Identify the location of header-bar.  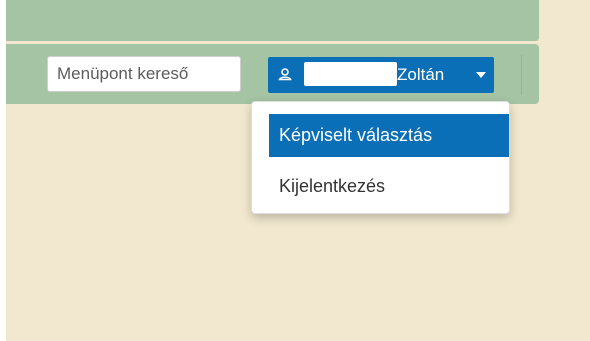
(272, 20).